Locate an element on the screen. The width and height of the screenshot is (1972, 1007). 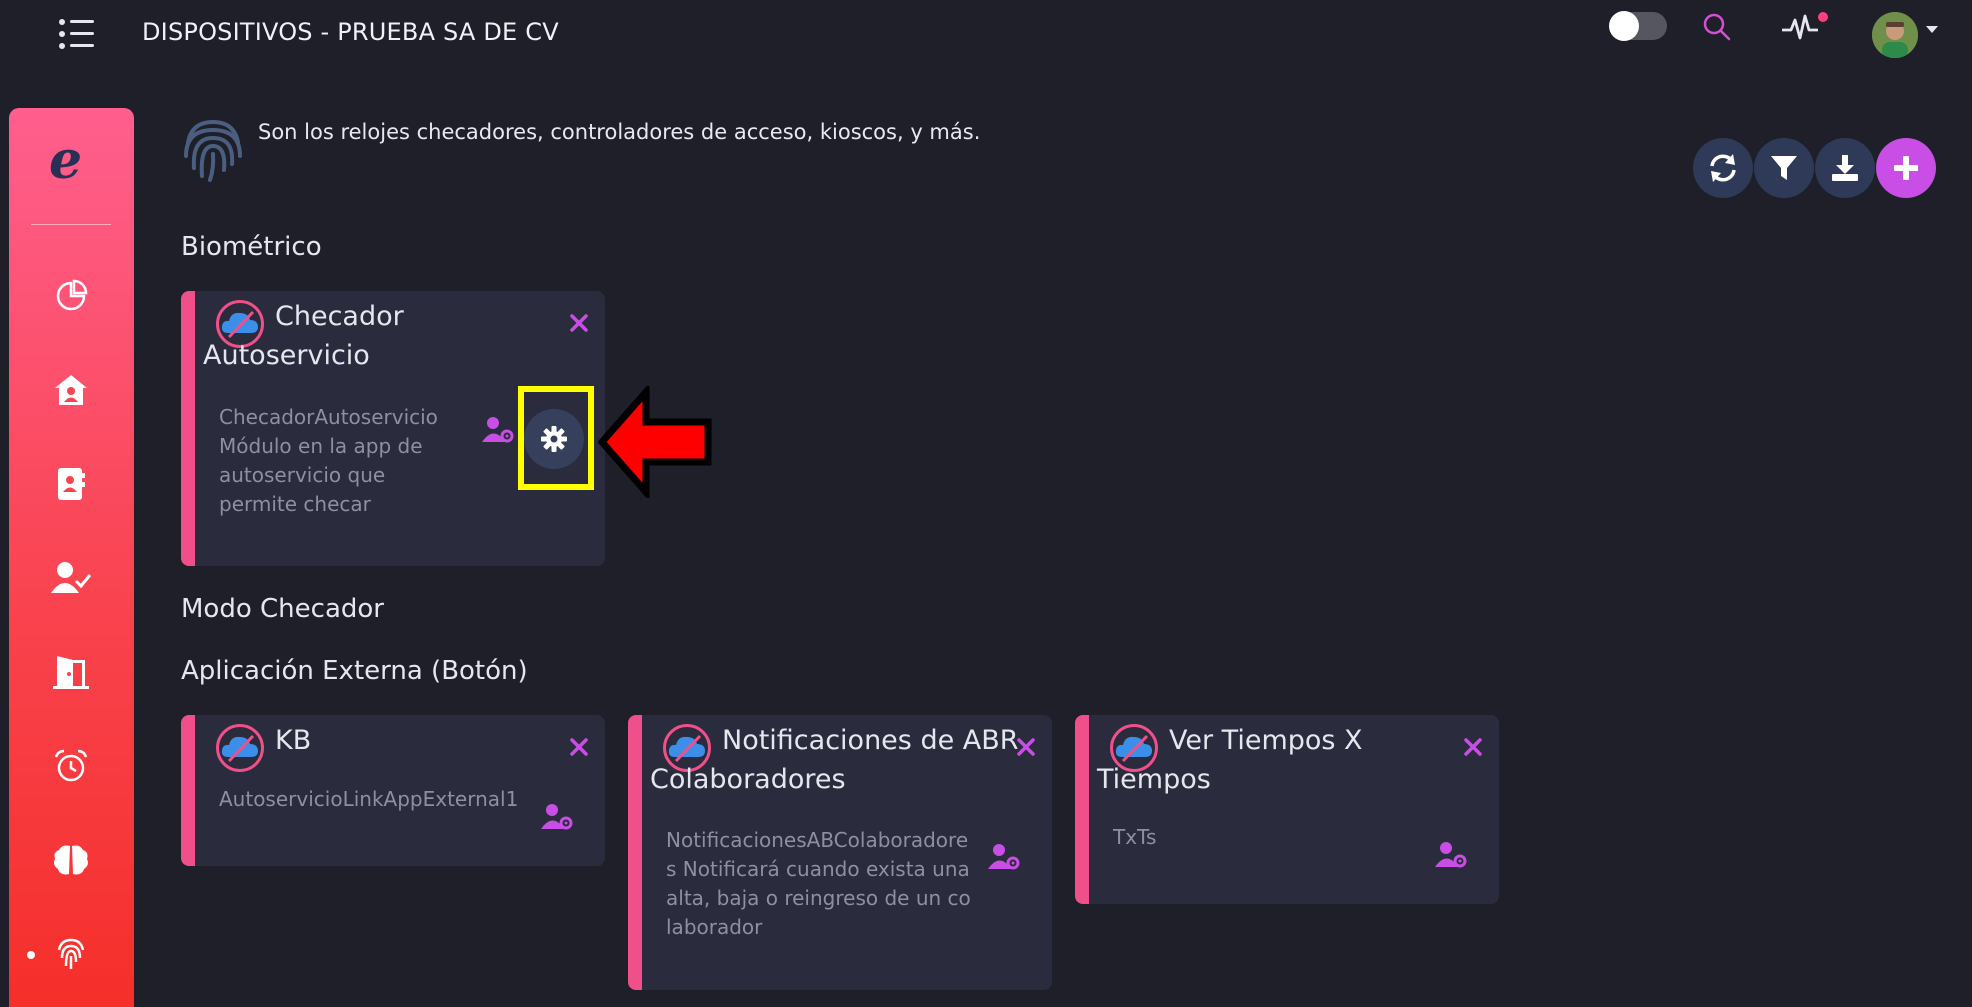
refresh-button is located at coordinates (1723, 168).